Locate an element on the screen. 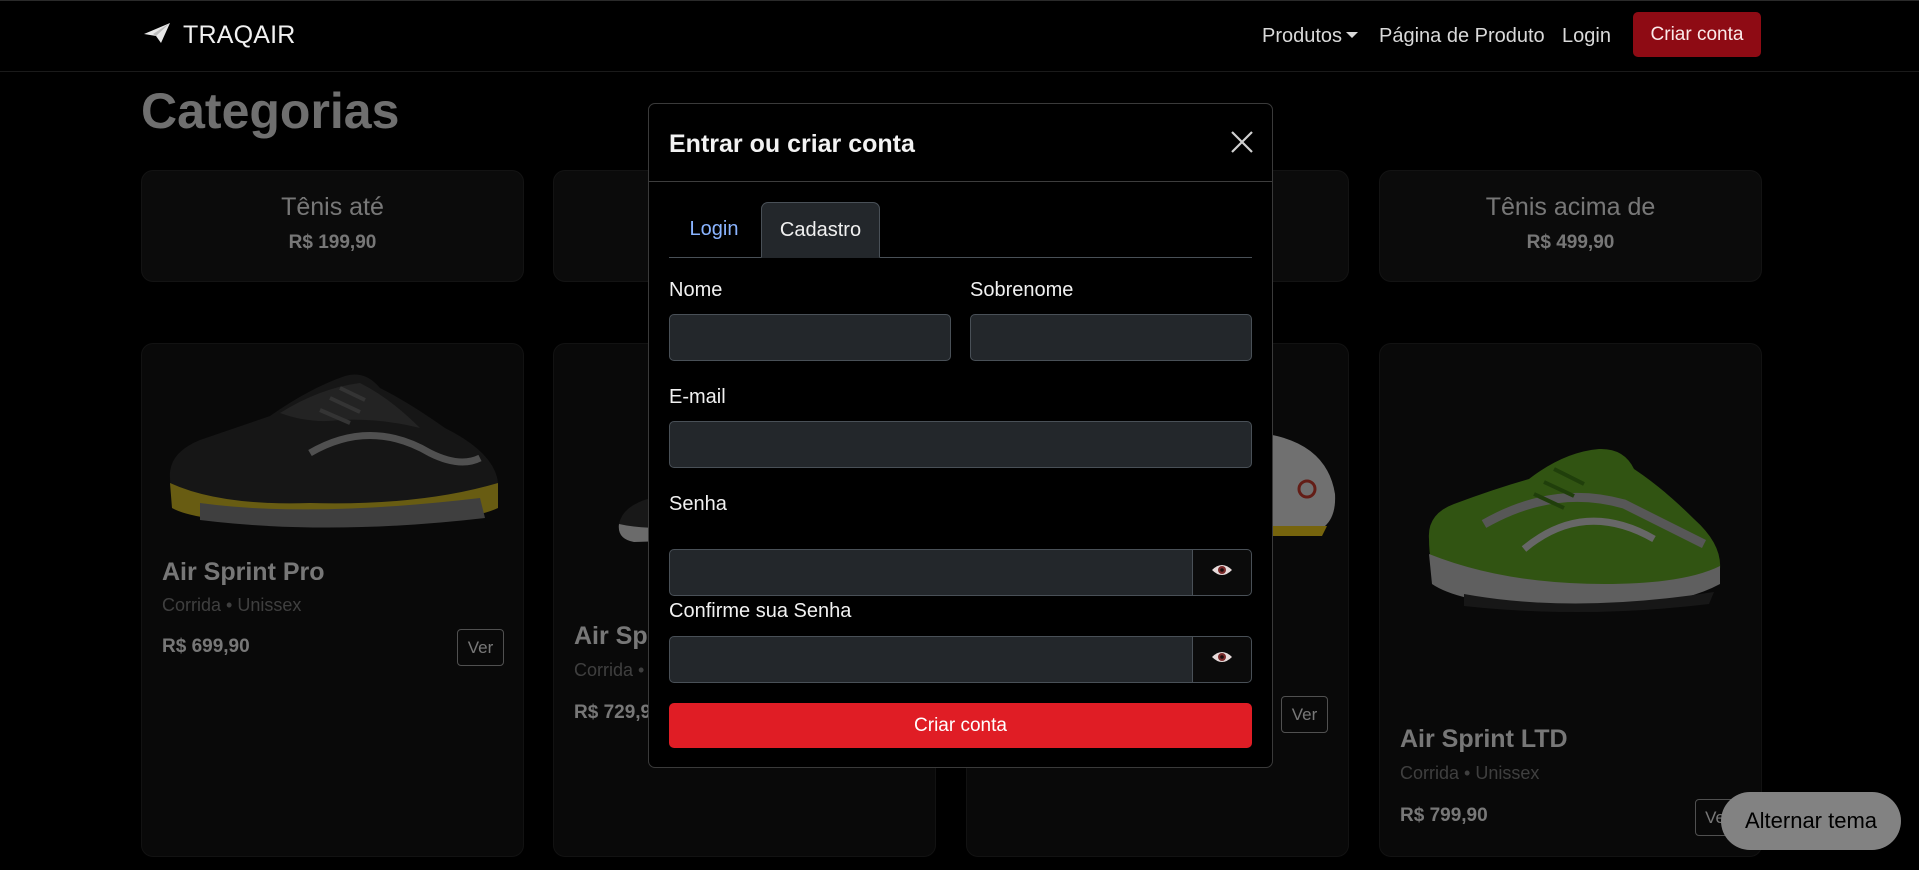 Image resolution: width=1919 pixels, height=870 pixels. paper-plane-icon is located at coordinates (157, 35).